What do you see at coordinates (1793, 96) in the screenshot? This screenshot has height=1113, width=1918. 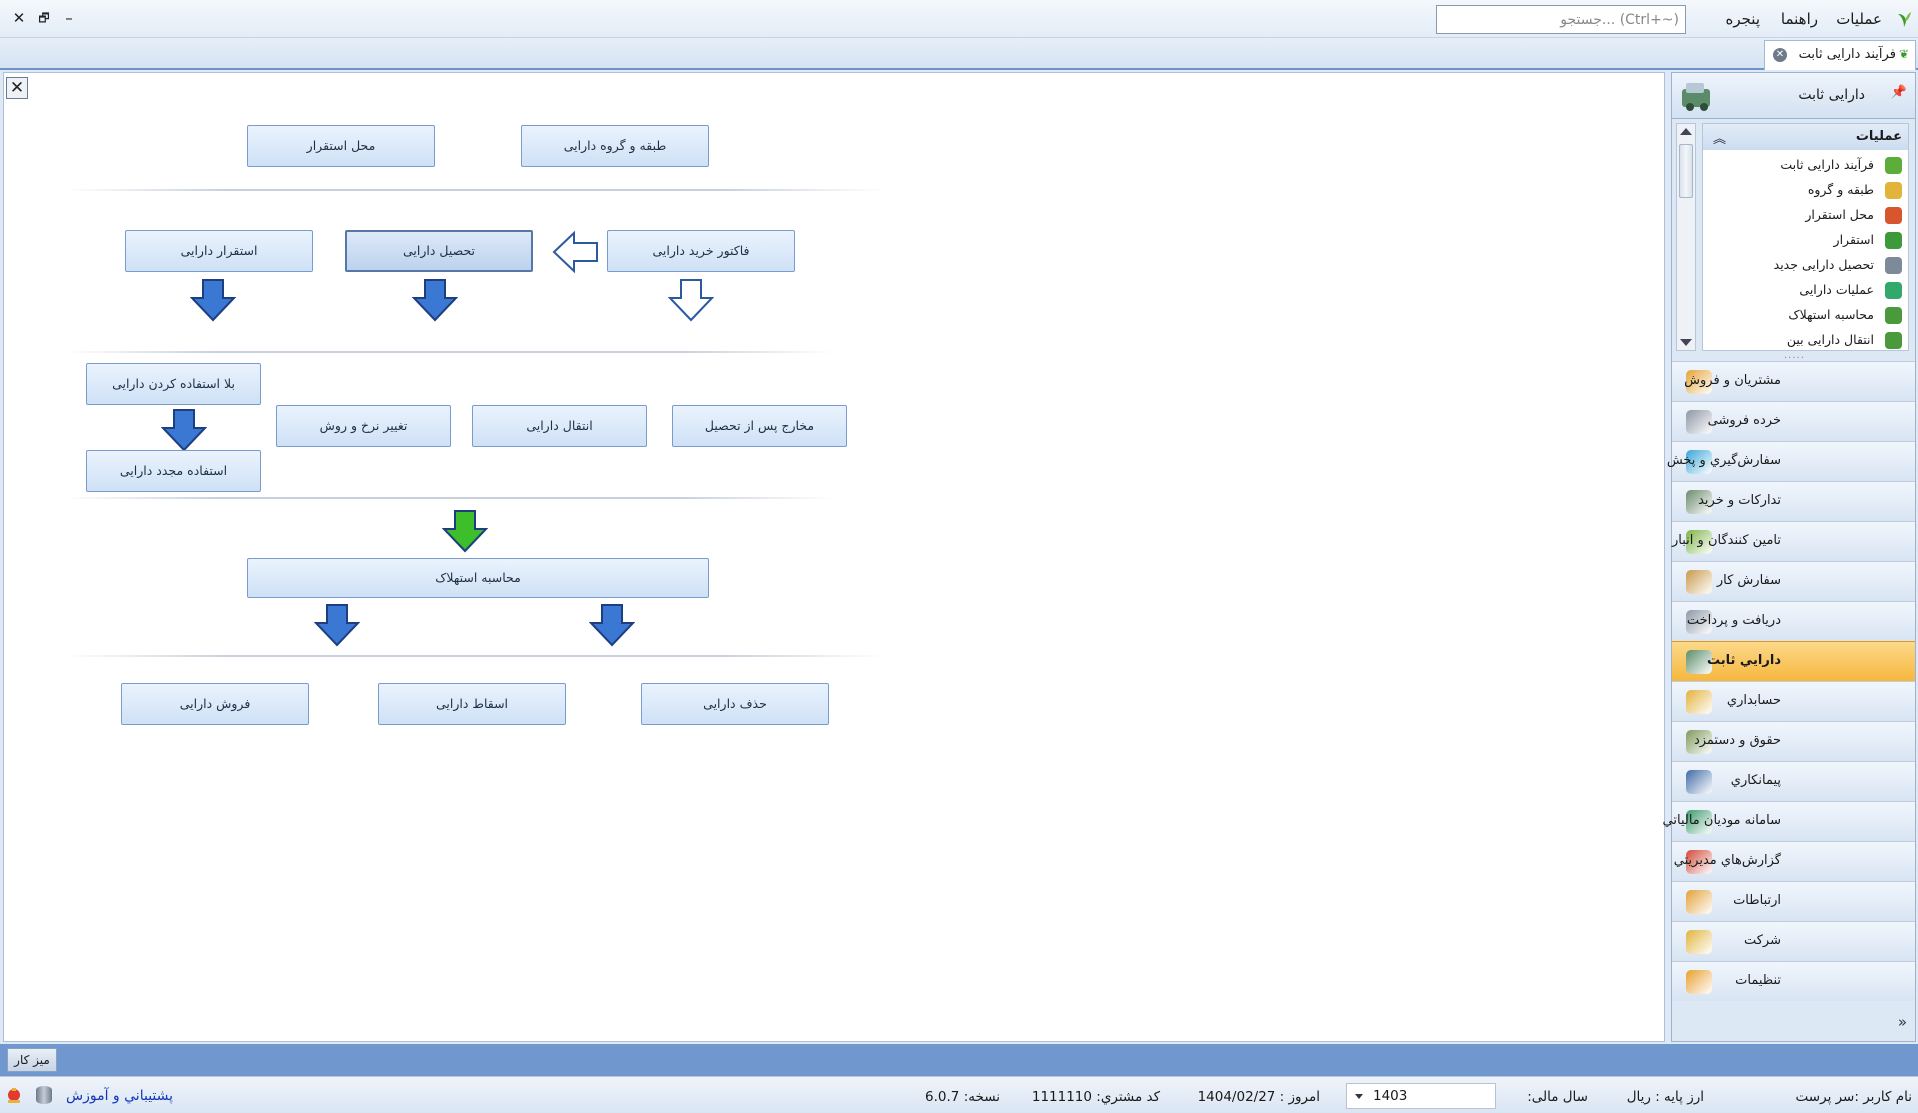 I see `nav-header: دارایی ثابت 📌` at bounding box center [1793, 96].